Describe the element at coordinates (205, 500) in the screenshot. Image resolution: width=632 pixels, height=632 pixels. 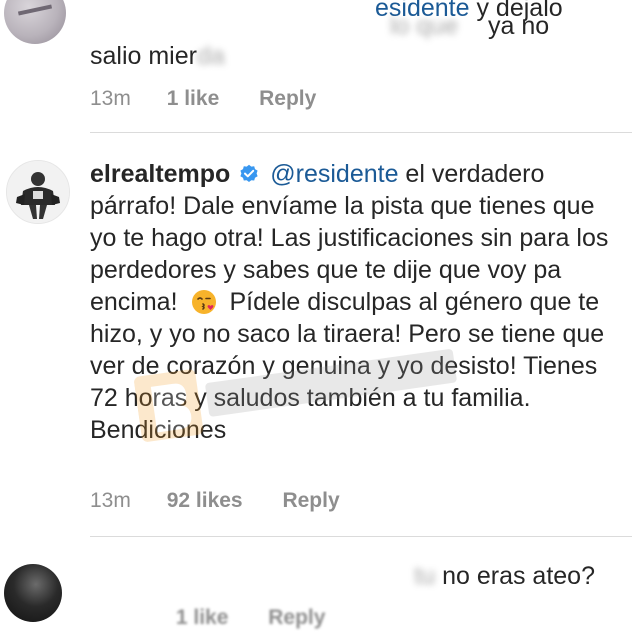
I see `main-comment-likes: 92 likes` at that location.